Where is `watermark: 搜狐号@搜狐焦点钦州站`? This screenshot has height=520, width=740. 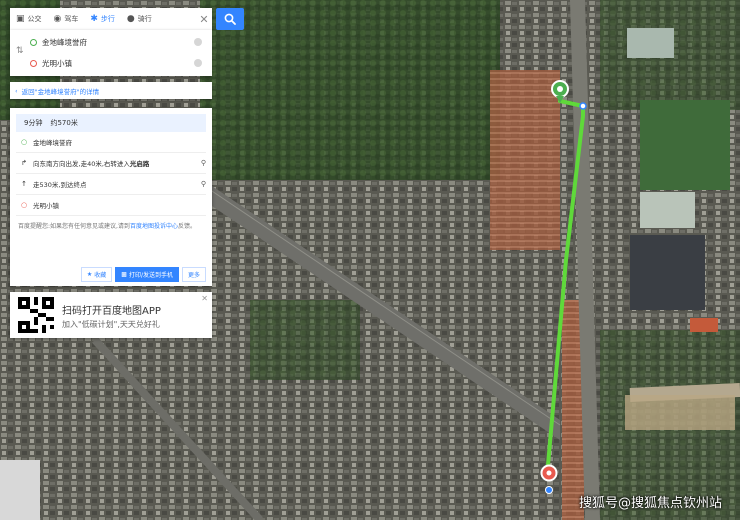
watermark: 搜狐号@搜狐焦点钦州站 is located at coordinates (650, 503).